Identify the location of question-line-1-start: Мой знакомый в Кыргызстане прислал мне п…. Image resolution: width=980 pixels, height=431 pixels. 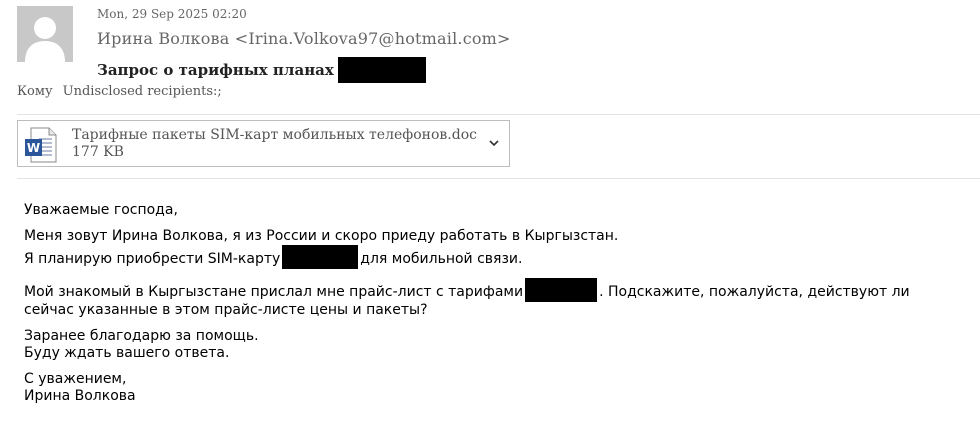
(274, 292).